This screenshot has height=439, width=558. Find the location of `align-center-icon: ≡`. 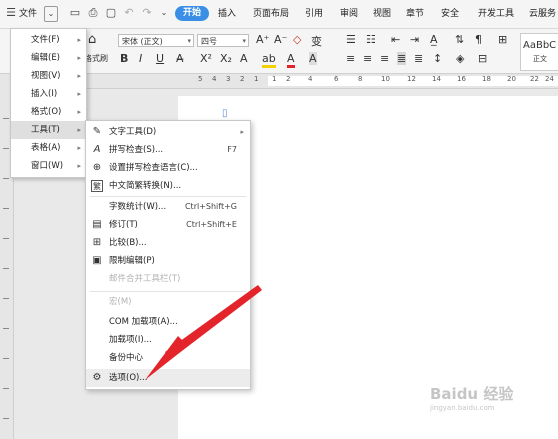

align-center-icon: ≡ is located at coordinates (367, 58).